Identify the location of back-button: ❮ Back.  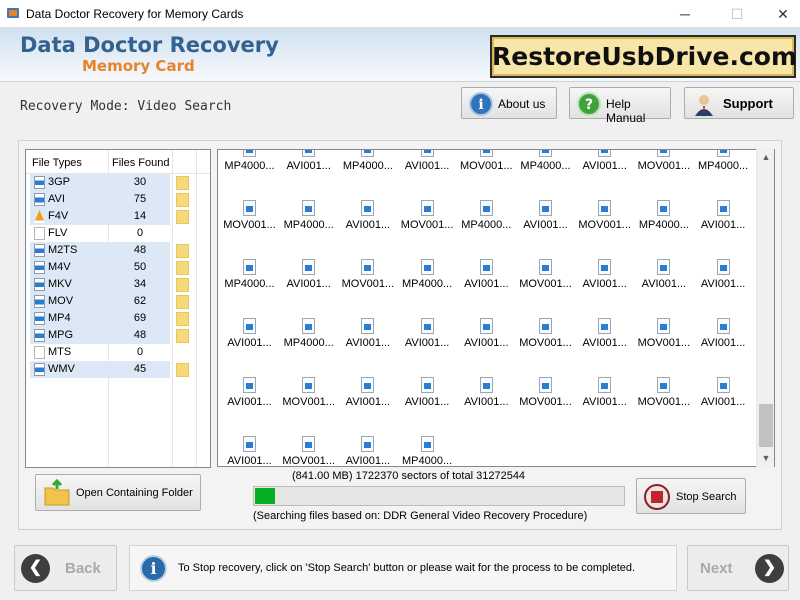
(65, 568).